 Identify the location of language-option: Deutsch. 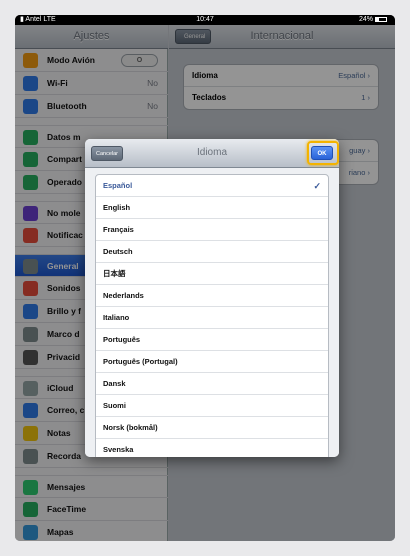
(212, 252).